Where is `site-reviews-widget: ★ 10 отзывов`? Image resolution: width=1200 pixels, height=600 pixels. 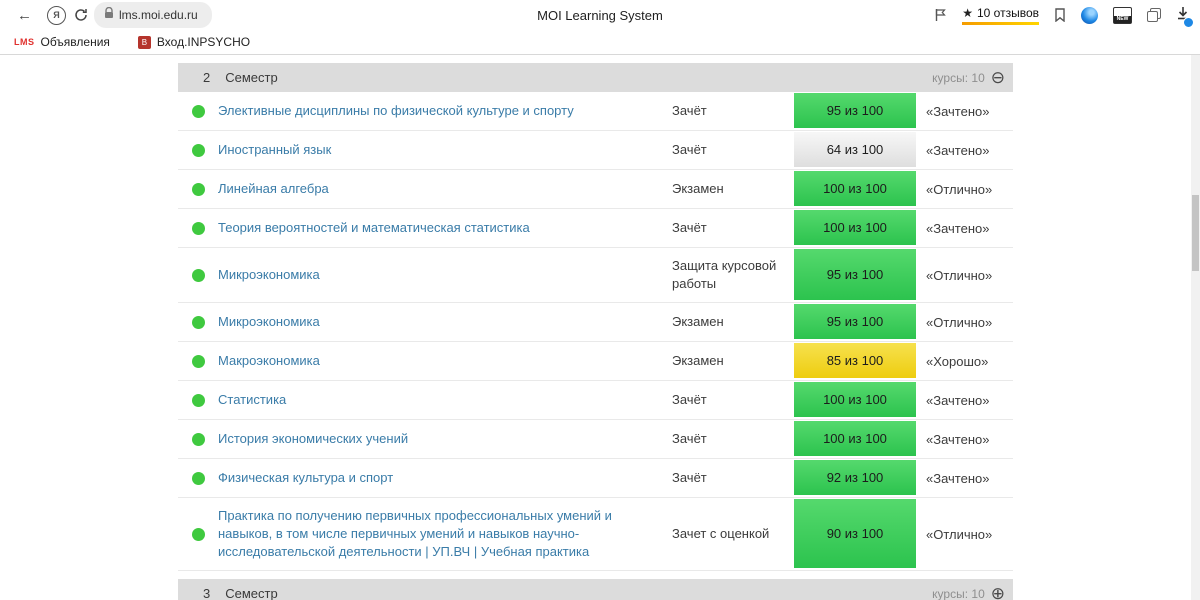
site-reviews-widget: ★ 10 отзывов is located at coordinates (1000, 15).